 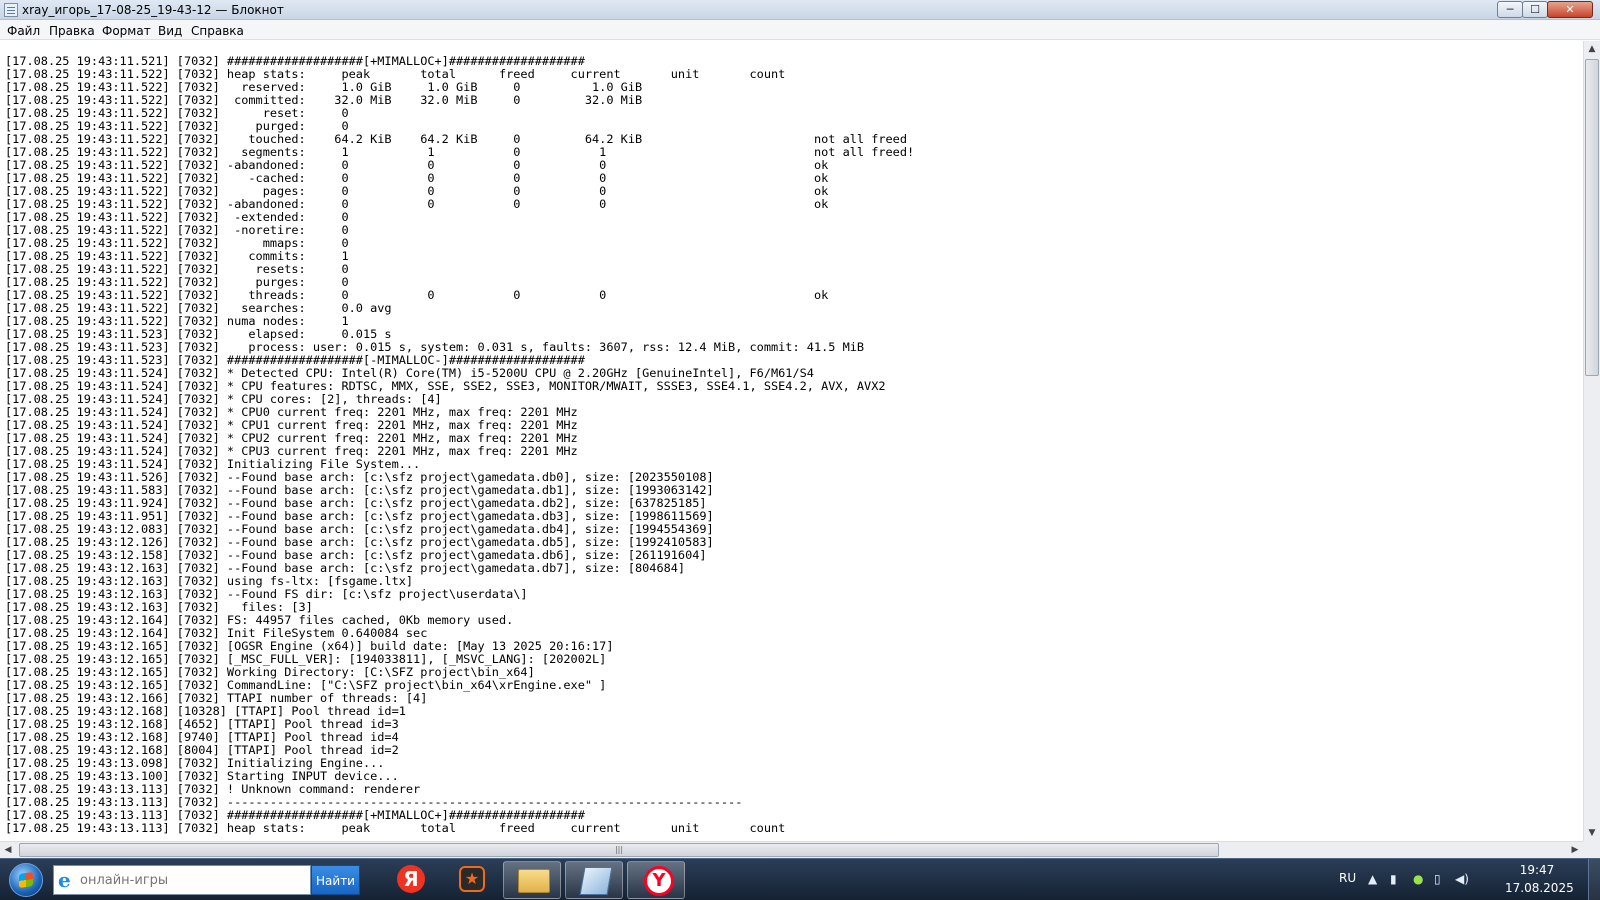 I want to click on taskbar-explorer, so click(x=532, y=880).